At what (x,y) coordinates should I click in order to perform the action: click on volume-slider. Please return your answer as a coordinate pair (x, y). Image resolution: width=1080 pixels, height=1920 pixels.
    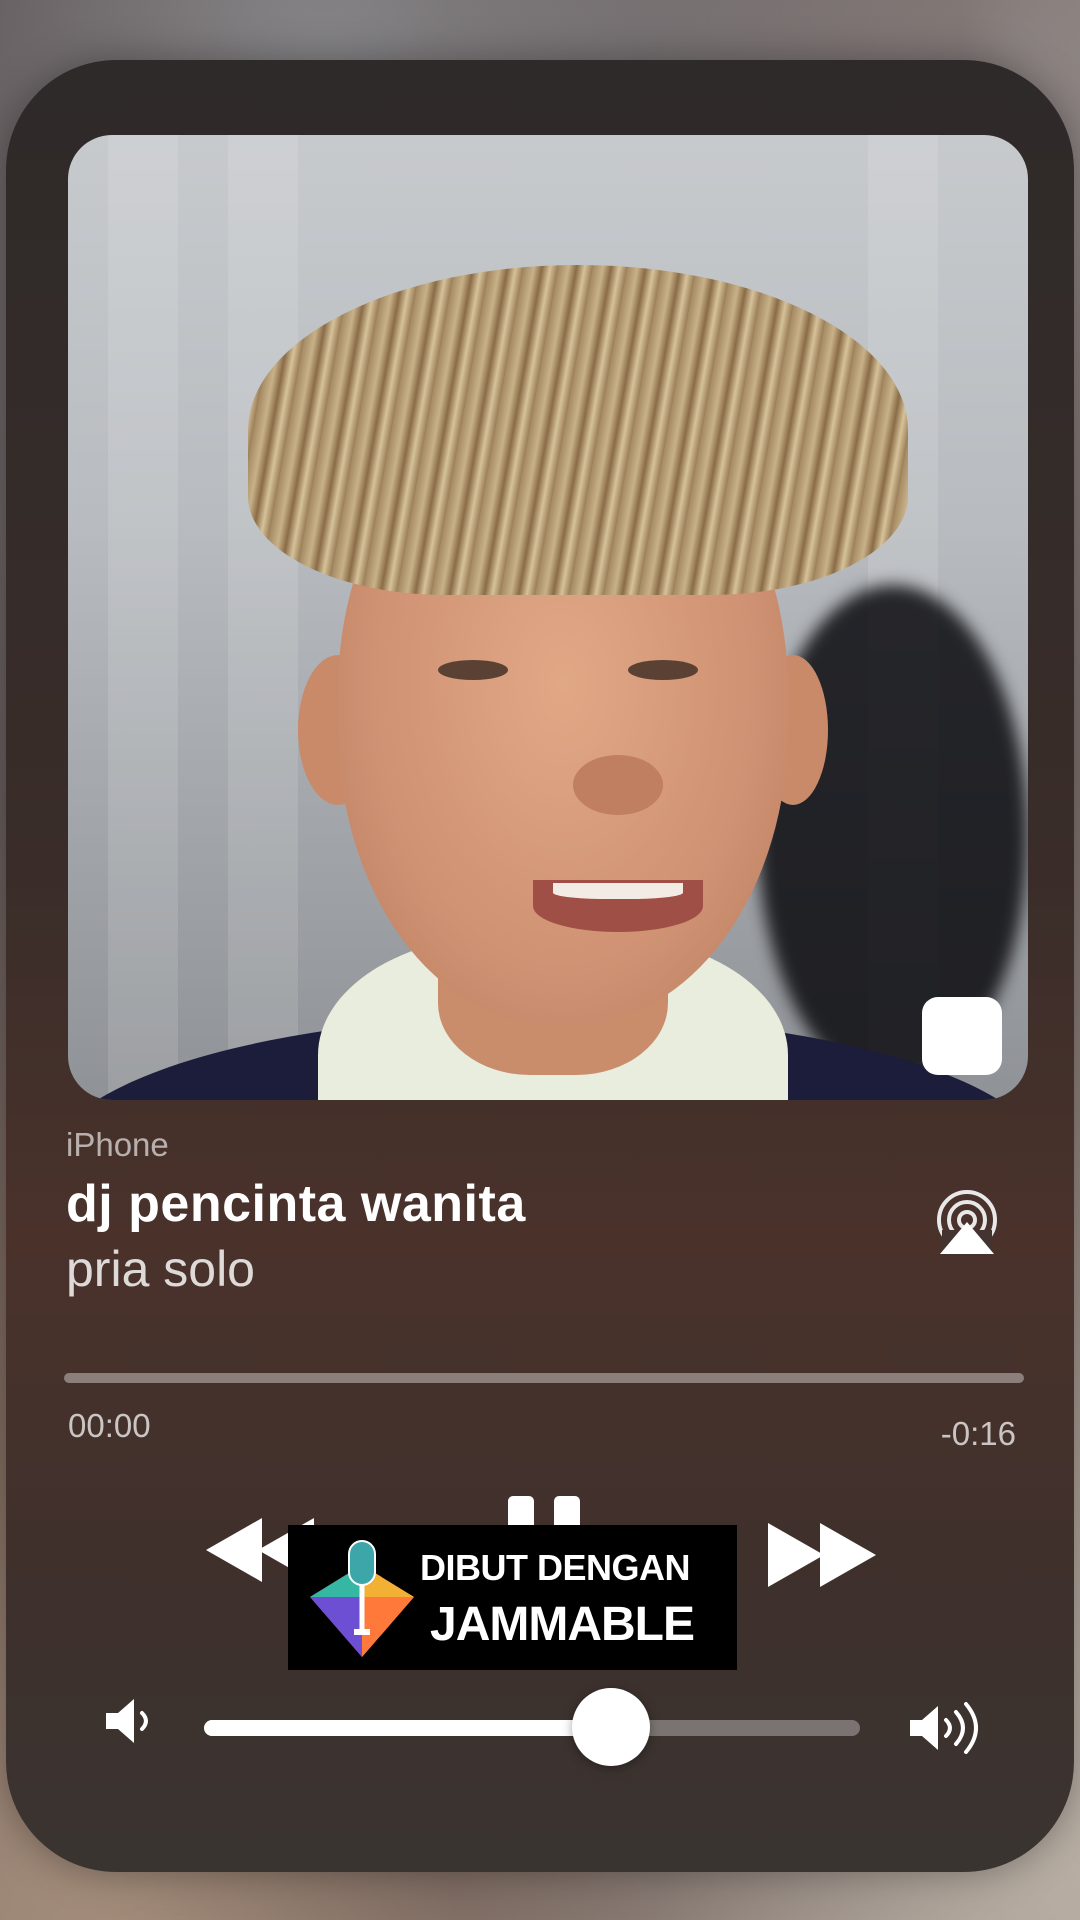
    Looking at the image, I should click on (532, 1727).